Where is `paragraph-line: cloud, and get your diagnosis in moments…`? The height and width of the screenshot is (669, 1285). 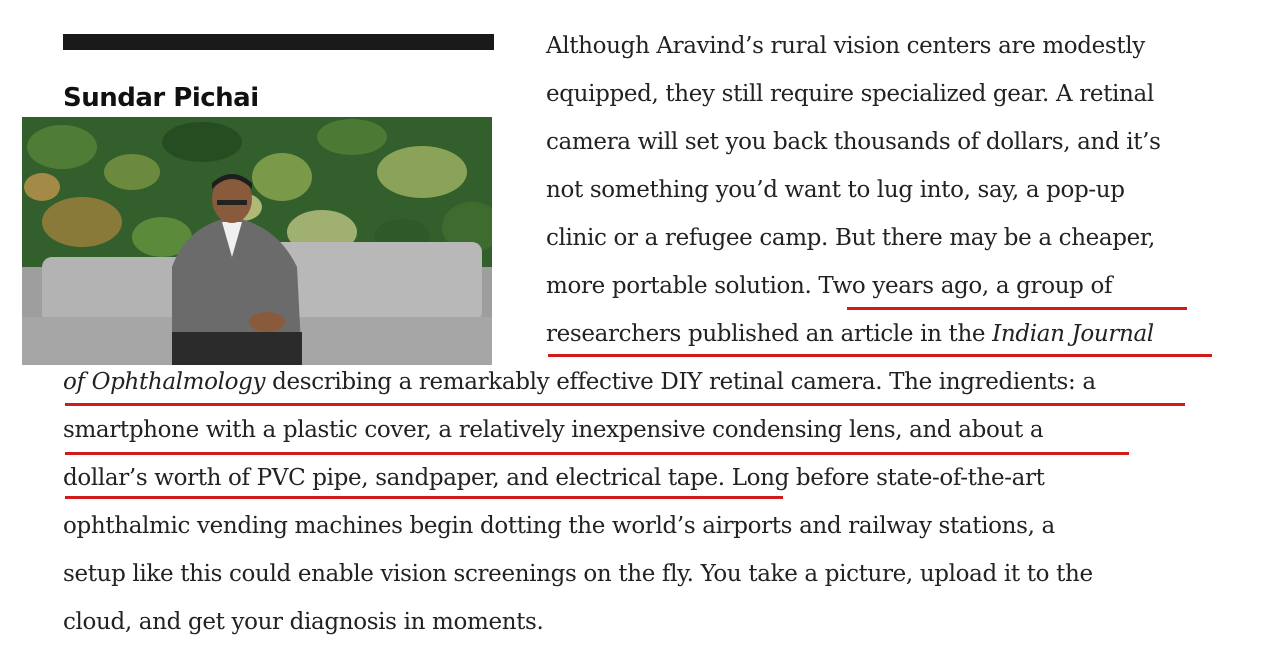 paragraph-line: cloud, and get your diagnosis in moments… is located at coordinates (303, 622).